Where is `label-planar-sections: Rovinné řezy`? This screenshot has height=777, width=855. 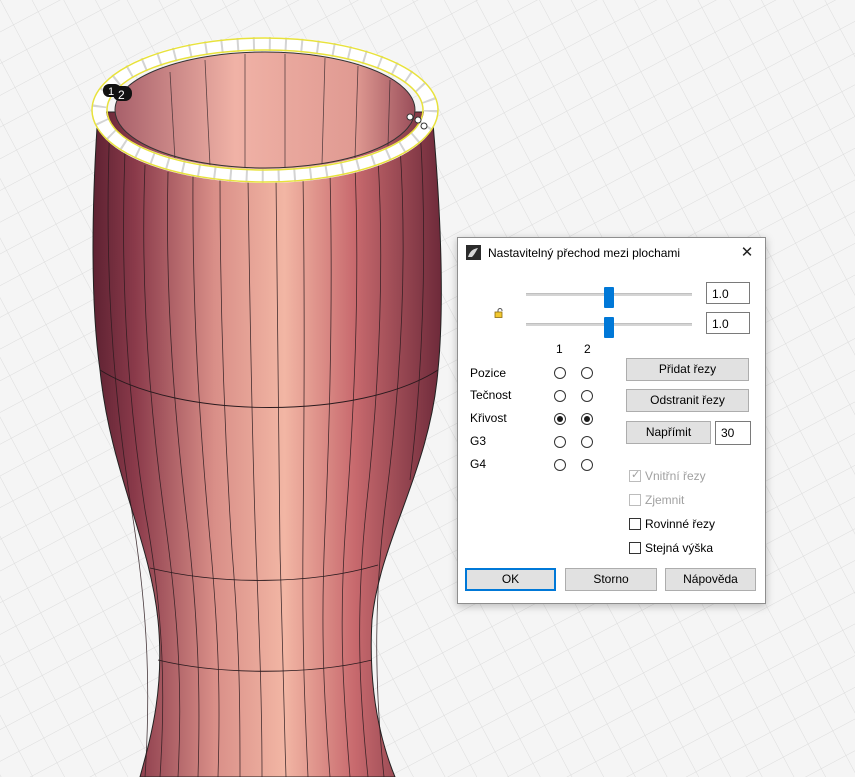 label-planar-sections: Rovinné řezy is located at coordinates (680, 524).